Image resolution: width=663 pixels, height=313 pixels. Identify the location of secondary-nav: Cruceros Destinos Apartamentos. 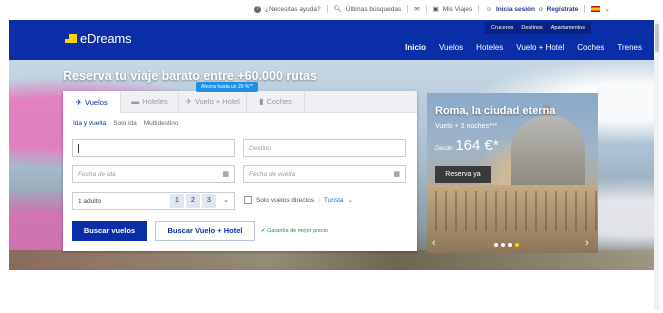
(538, 28).